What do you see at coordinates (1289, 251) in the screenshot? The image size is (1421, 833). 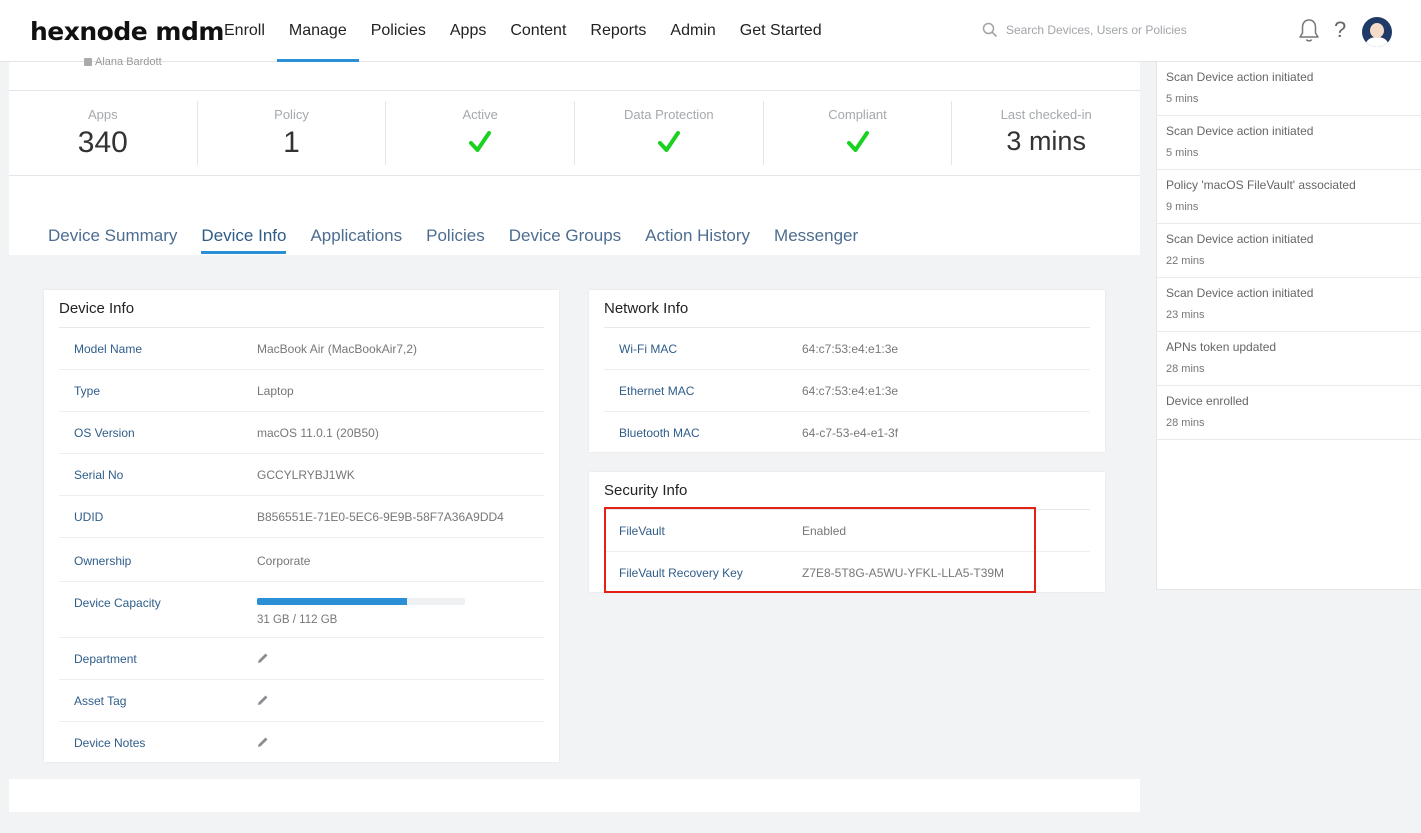 I see `activity-item: Scan Device action initiated 22 mins` at bounding box center [1289, 251].